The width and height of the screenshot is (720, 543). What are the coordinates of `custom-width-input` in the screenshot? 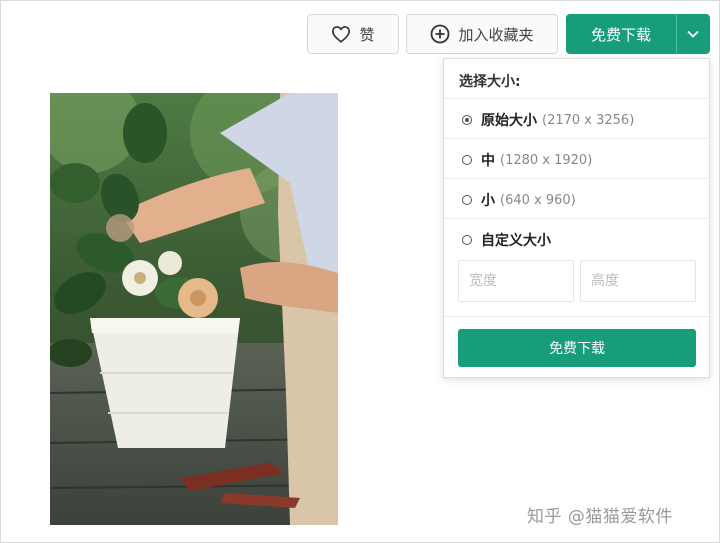 It's located at (516, 281).